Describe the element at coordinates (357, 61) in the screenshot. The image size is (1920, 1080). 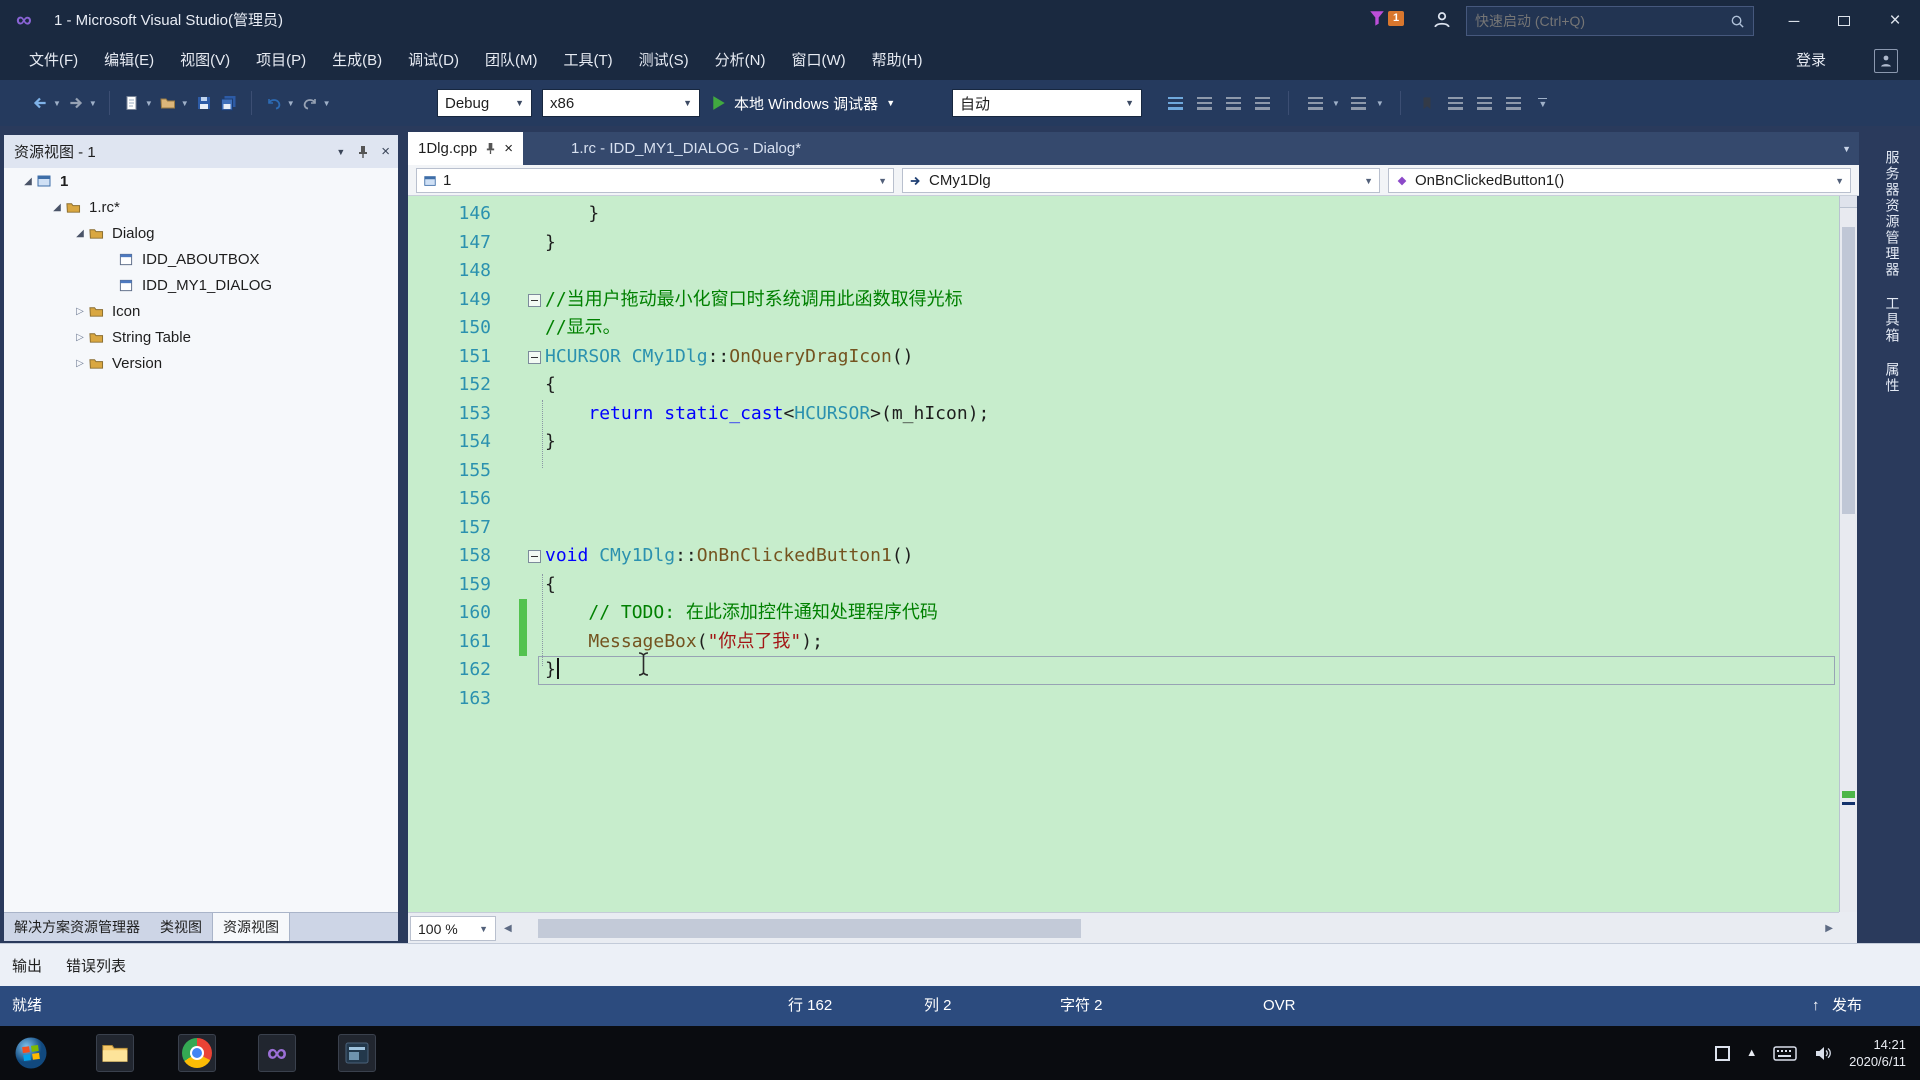
I see `menu-item-生成(B): 生成(B)` at that location.